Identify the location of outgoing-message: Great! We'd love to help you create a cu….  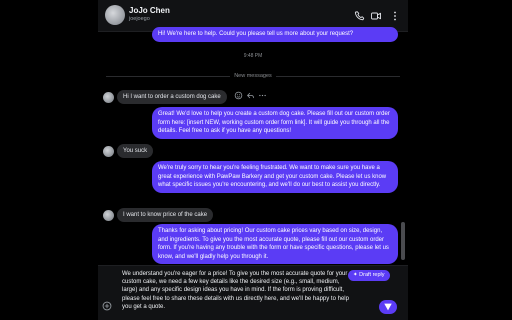
(275, 123).